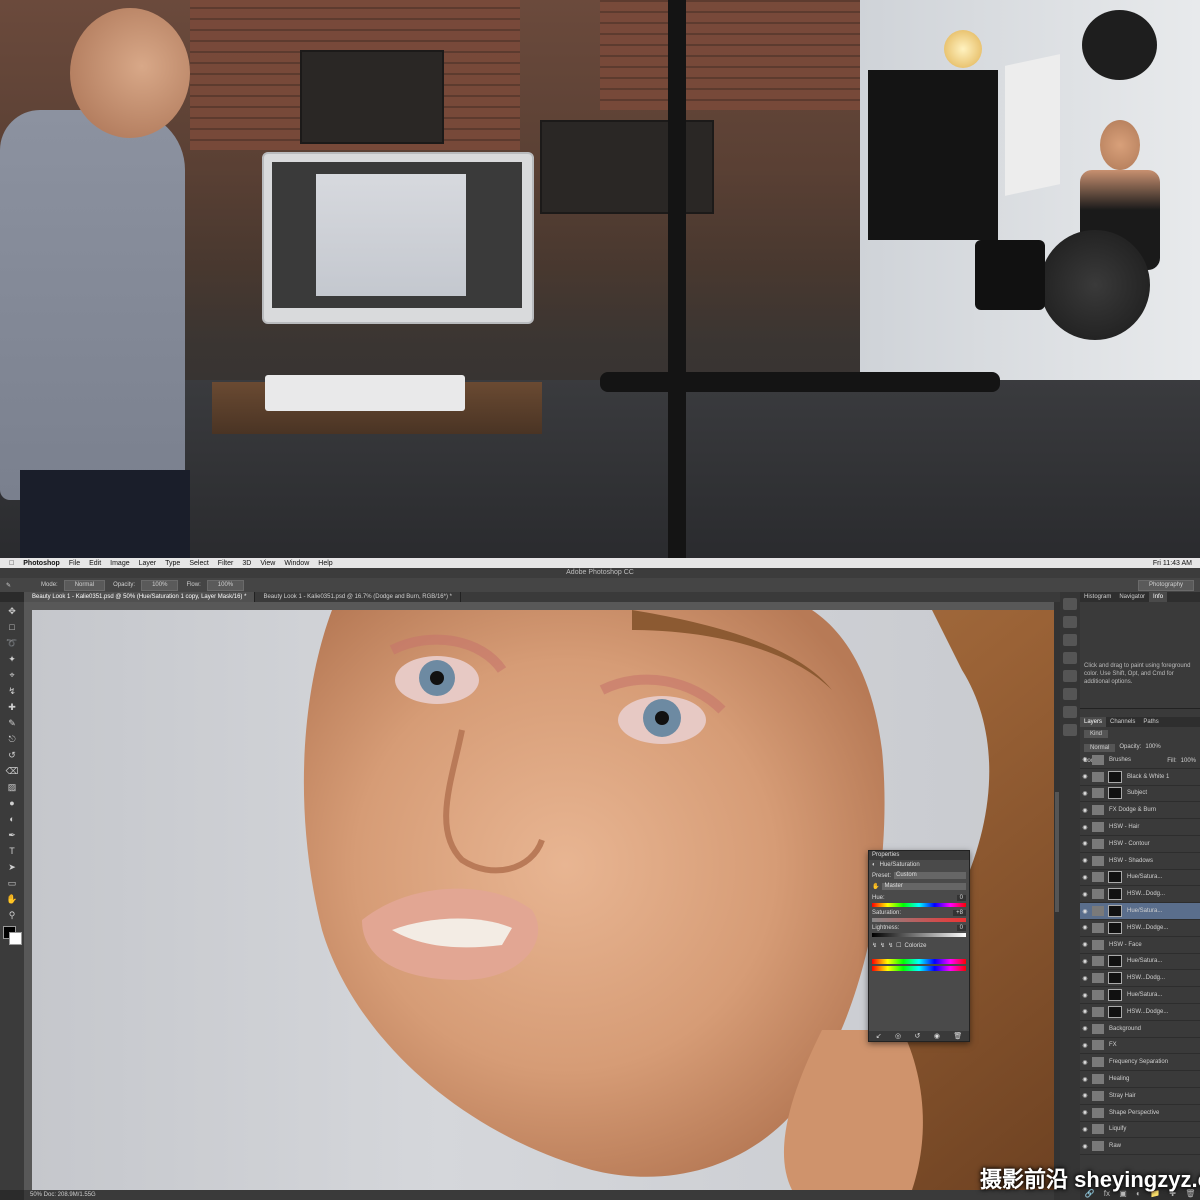 The image size is (1200, 1200). Describe the element at coordinates (1152, 748) in the screenshot. I see `layer-opacity-value: 100%` at that location.